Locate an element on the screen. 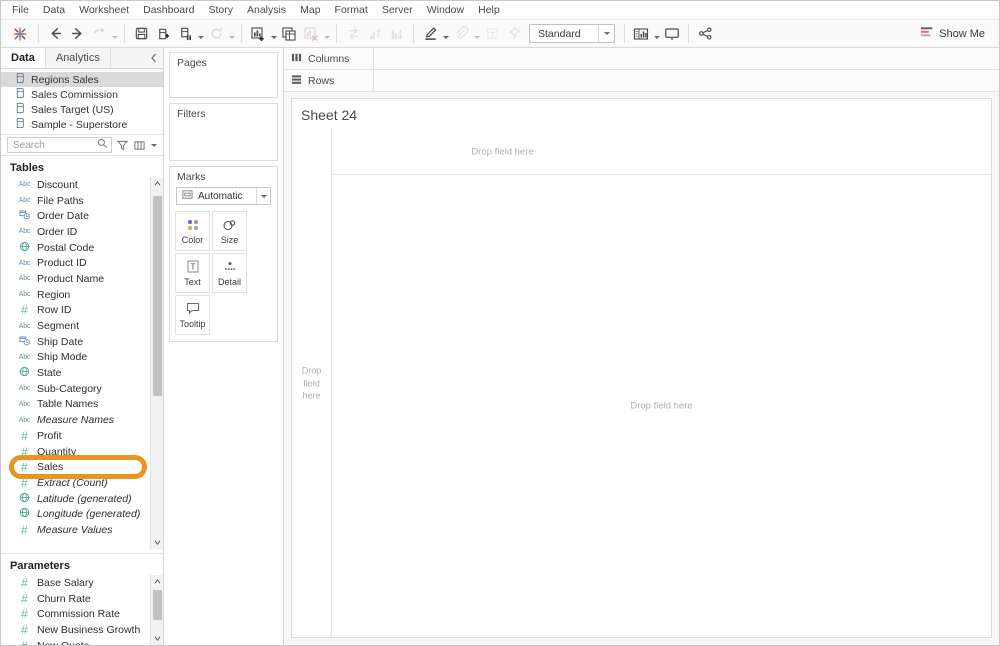 The height and width of the screenshot is (646, 1000). field-item: Abc File Paths is located at coordinates (75, 201).